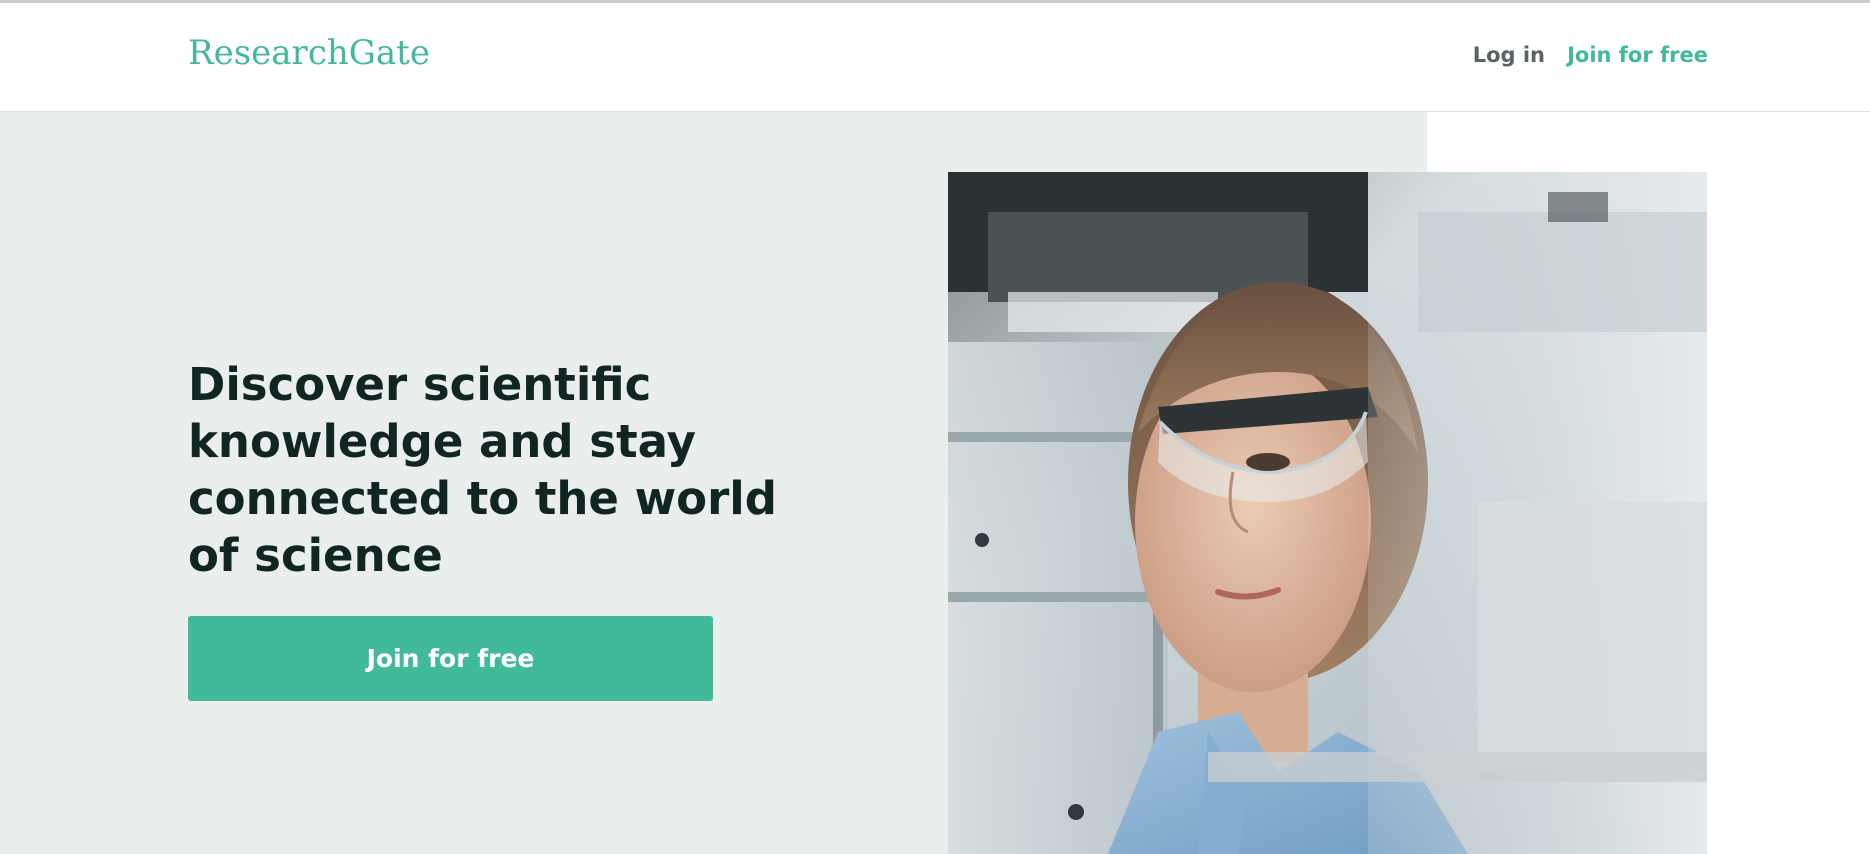 Image resolution: width=1870 pixels, height=854 pixels. I want to click on join-for-free-button: Join for free, so click(450, 658).